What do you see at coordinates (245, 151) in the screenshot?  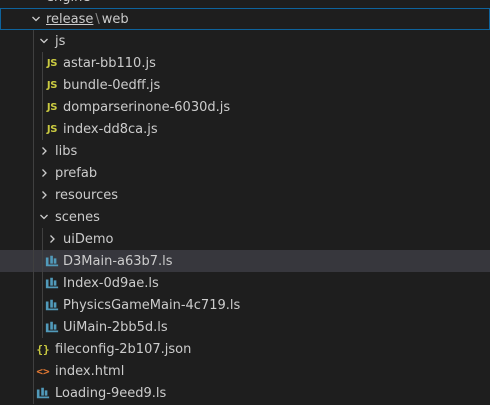 I see `tree-item-libs-folder: libs` at bounding box center [245, 151].